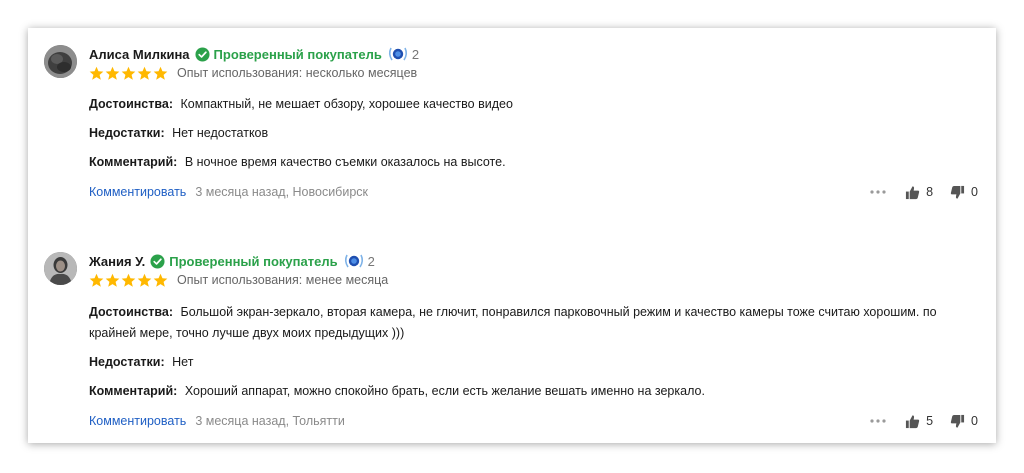  What do you see at coordinates (270, 421) in the screenshot?
I see `review-meta: 3 месяца назад, Тольятти` at bounding box center [270, 421].